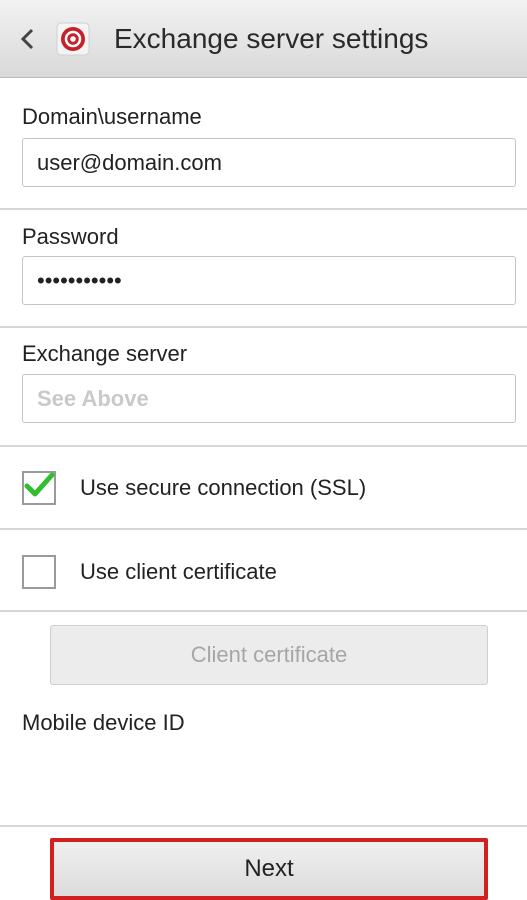  Describe the element at coordinates (269, 655) in the screenshot. I see `client-certificate-button: Client certificate` at that location.